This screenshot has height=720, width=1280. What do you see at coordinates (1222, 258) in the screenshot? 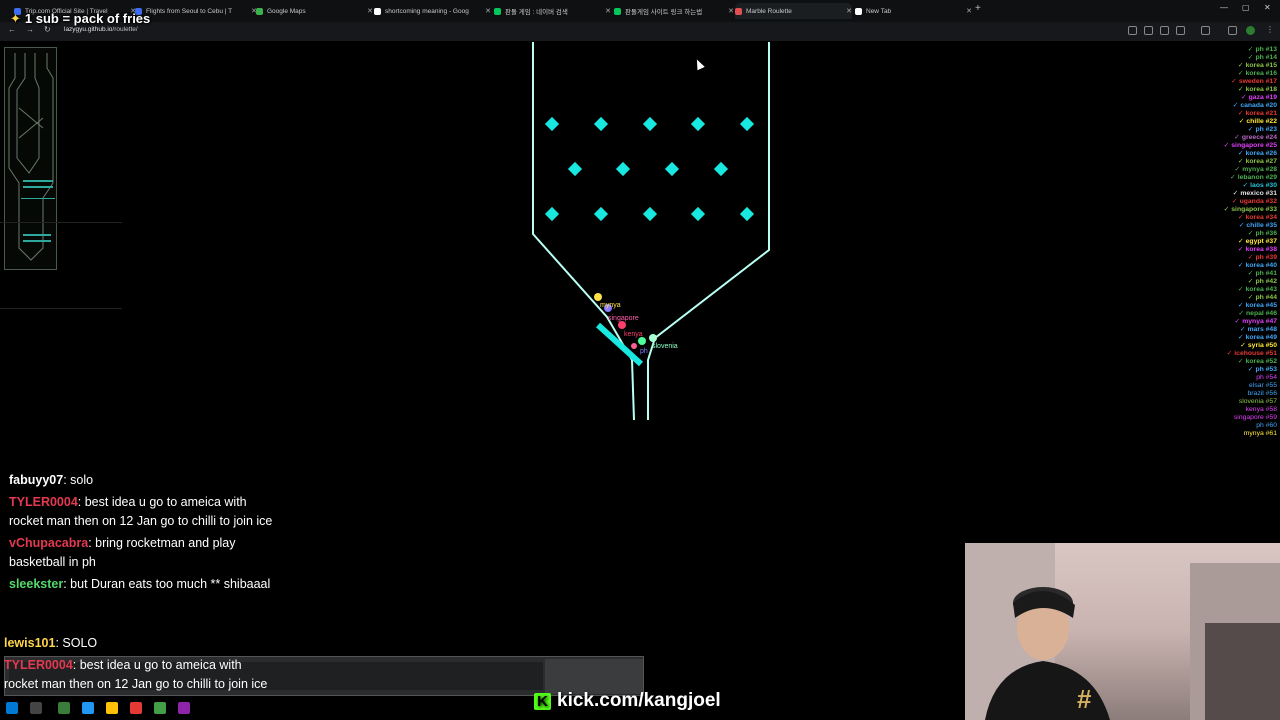
I see `ranking-item: ✓ ph #39` at bounding box center [1222, 258].